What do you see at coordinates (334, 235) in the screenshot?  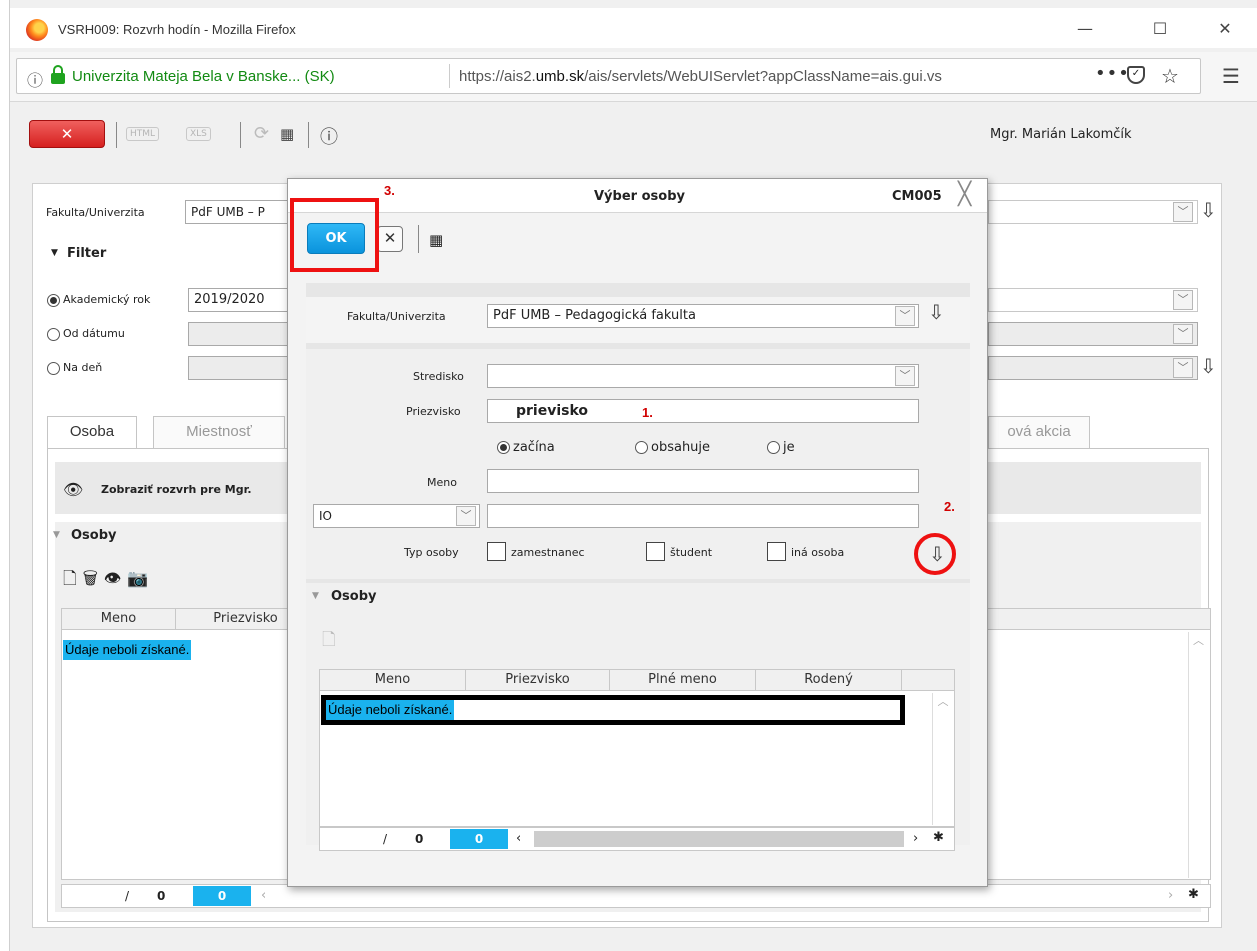 I see `annotation-ok-highlight` at bounding box center [334, 235].